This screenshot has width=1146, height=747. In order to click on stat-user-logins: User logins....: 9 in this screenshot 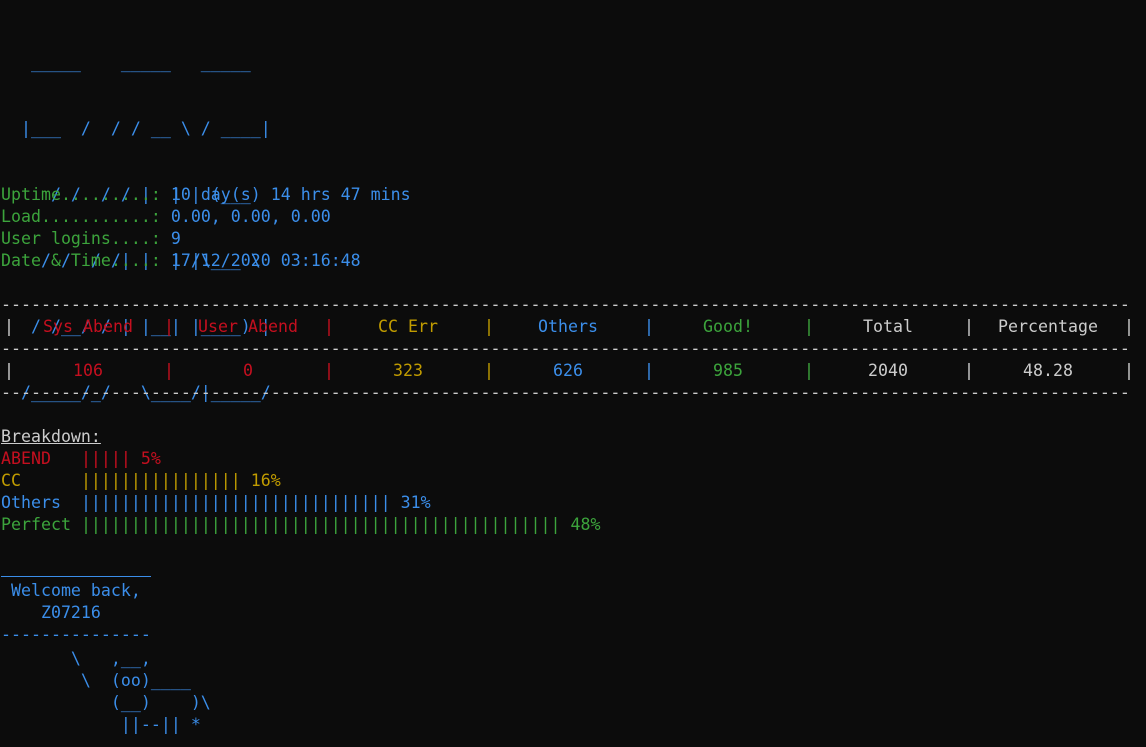, I will do `click(91, 239)`.